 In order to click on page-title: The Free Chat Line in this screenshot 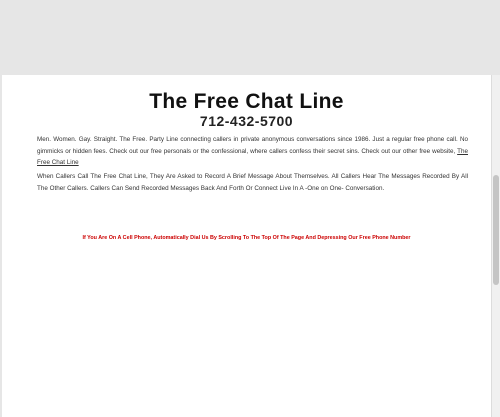, I will do `click(246, 101)`.